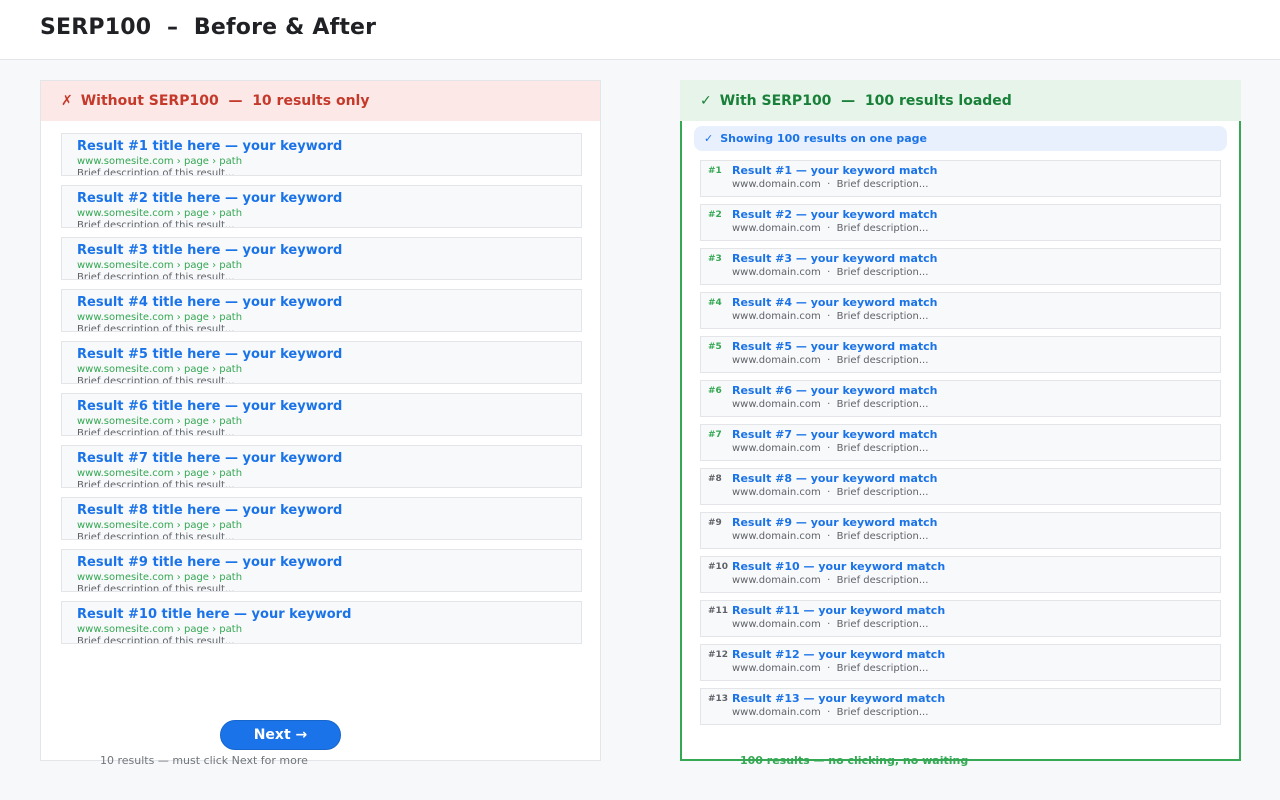  What do you see at coordinates (329, 458) in the screenshot?
I see `result-title-link: Result #7 title here — your keyword` at bounding box center [329, 458].